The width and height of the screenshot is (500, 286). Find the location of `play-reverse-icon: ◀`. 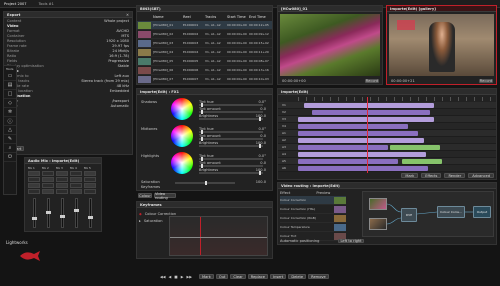

play-reverse-icon: ◀ is located at coordinates (170, 277).